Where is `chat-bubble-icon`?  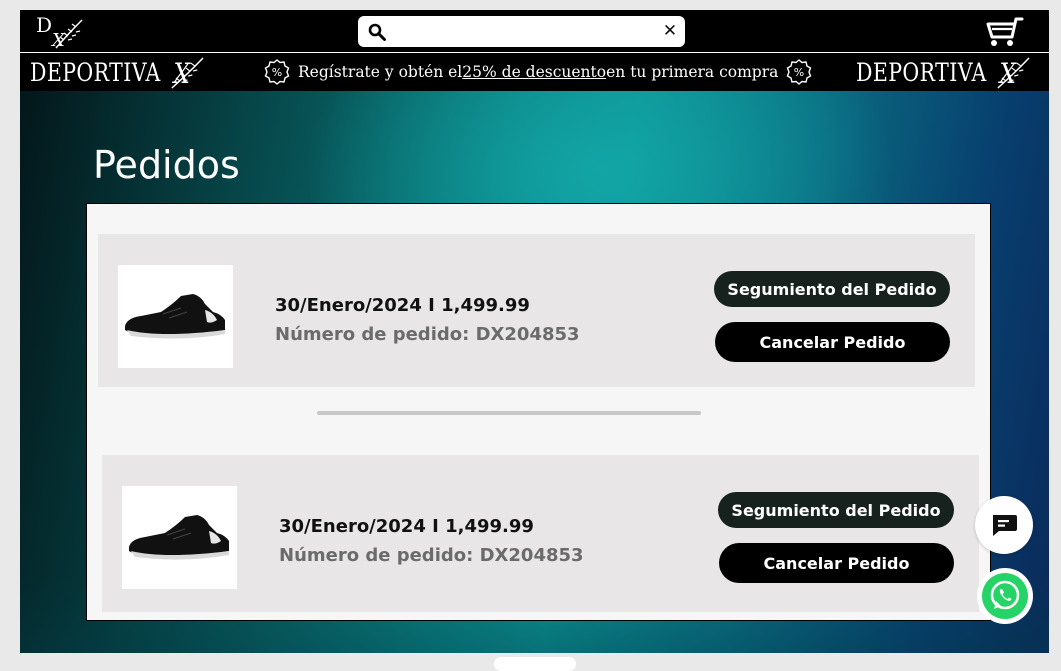
chat-bubble-icon is located at coordinates (1005, 525).